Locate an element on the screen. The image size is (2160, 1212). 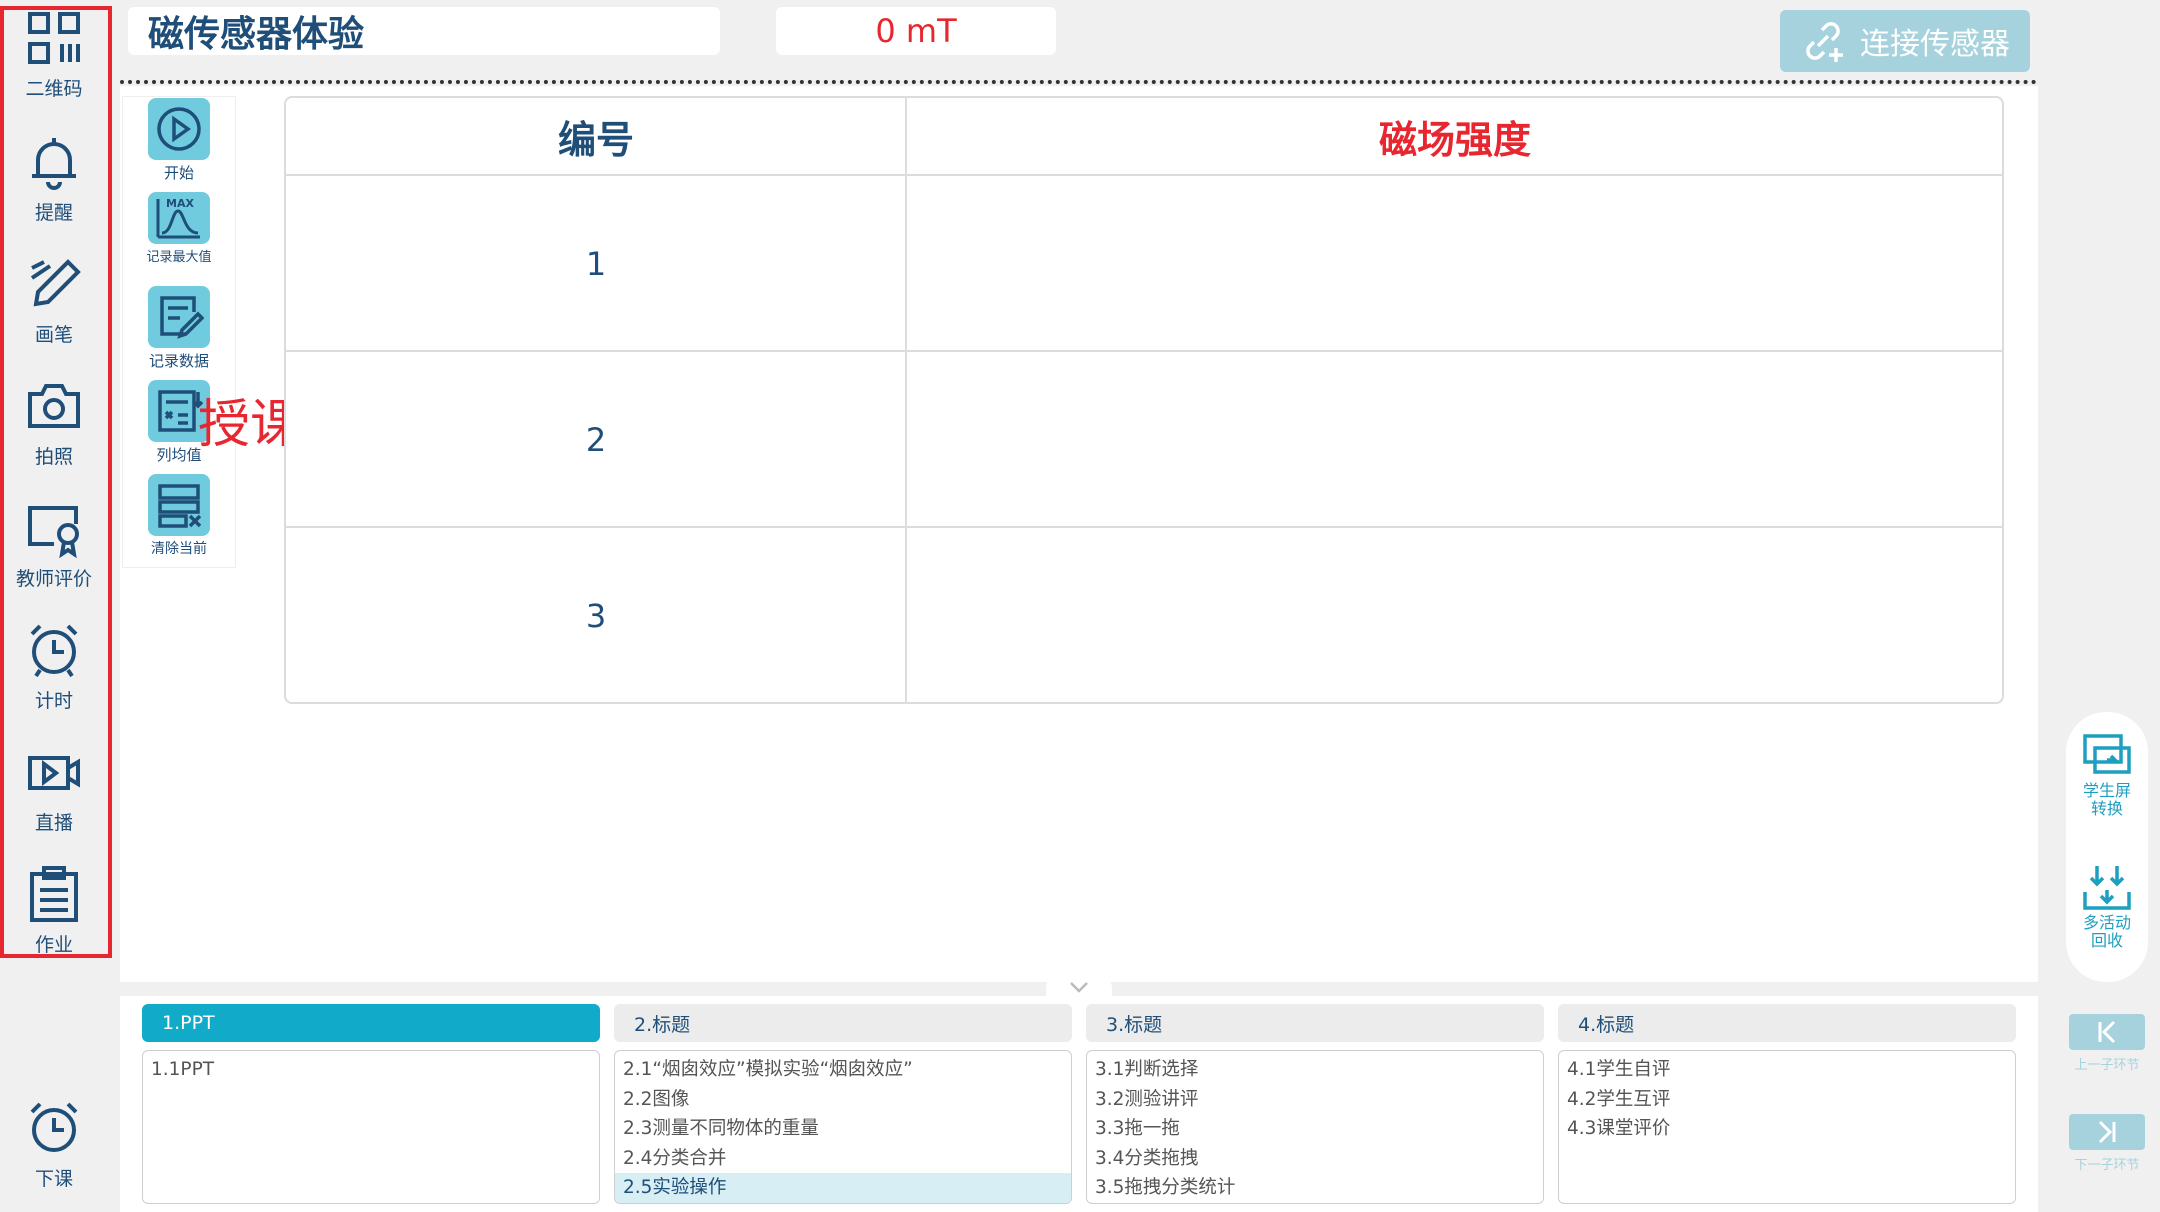
next-step-label: 下一子环节 is located at coordinates (2107, 1165).